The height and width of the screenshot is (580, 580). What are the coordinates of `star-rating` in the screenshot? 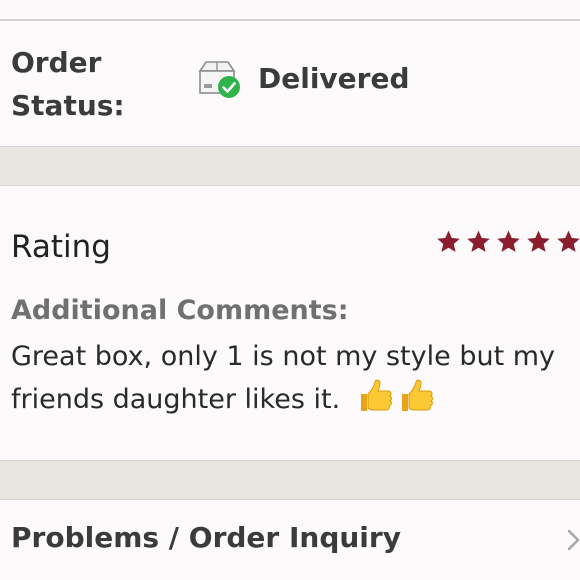 It's located at (508, 244).